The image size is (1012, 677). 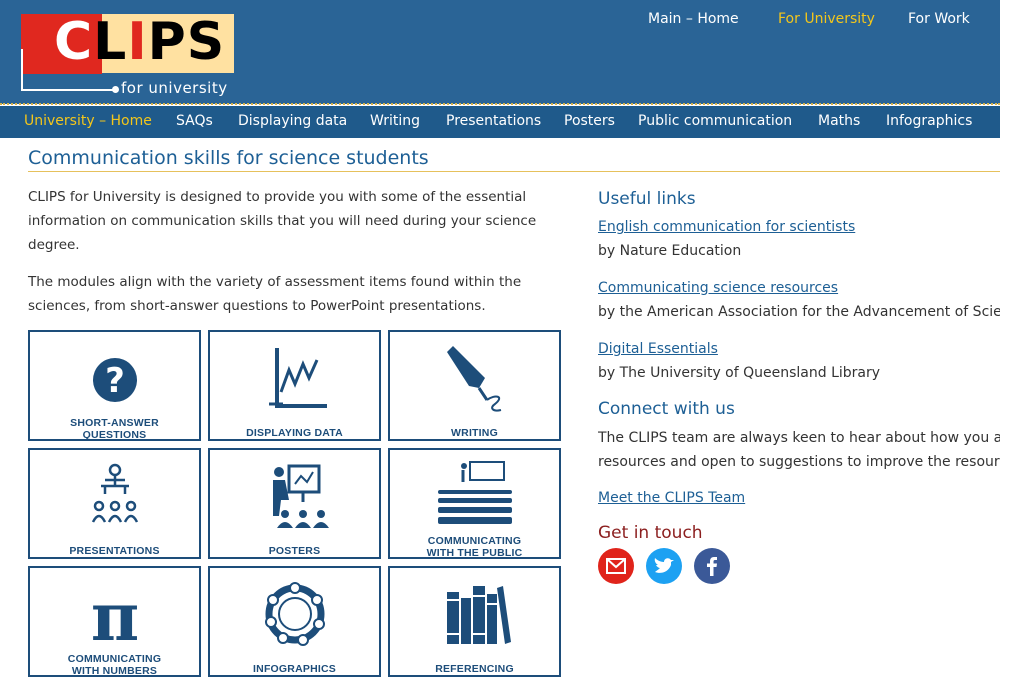 I want to click on connect-heading: Connect with us, so click(x=666, y=409).